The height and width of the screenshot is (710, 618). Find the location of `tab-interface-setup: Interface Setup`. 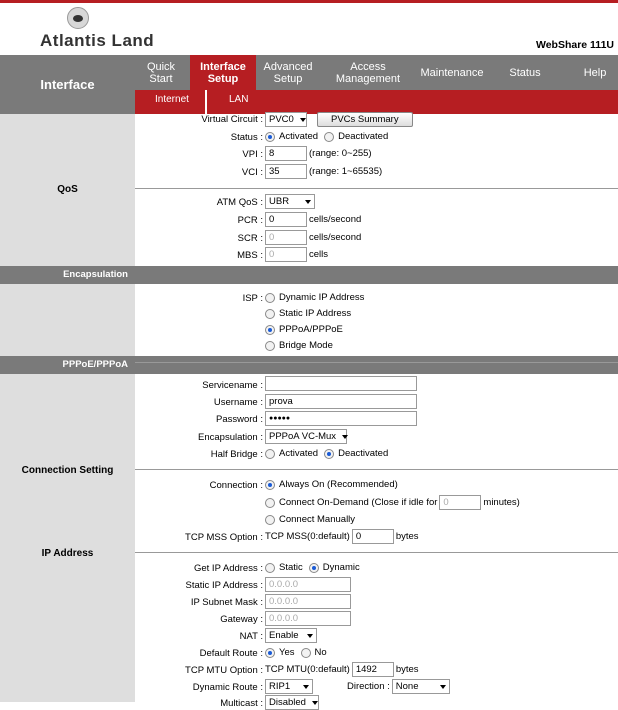

tab-interface-setup: Interface Setup is located at coordinates (223, 72).